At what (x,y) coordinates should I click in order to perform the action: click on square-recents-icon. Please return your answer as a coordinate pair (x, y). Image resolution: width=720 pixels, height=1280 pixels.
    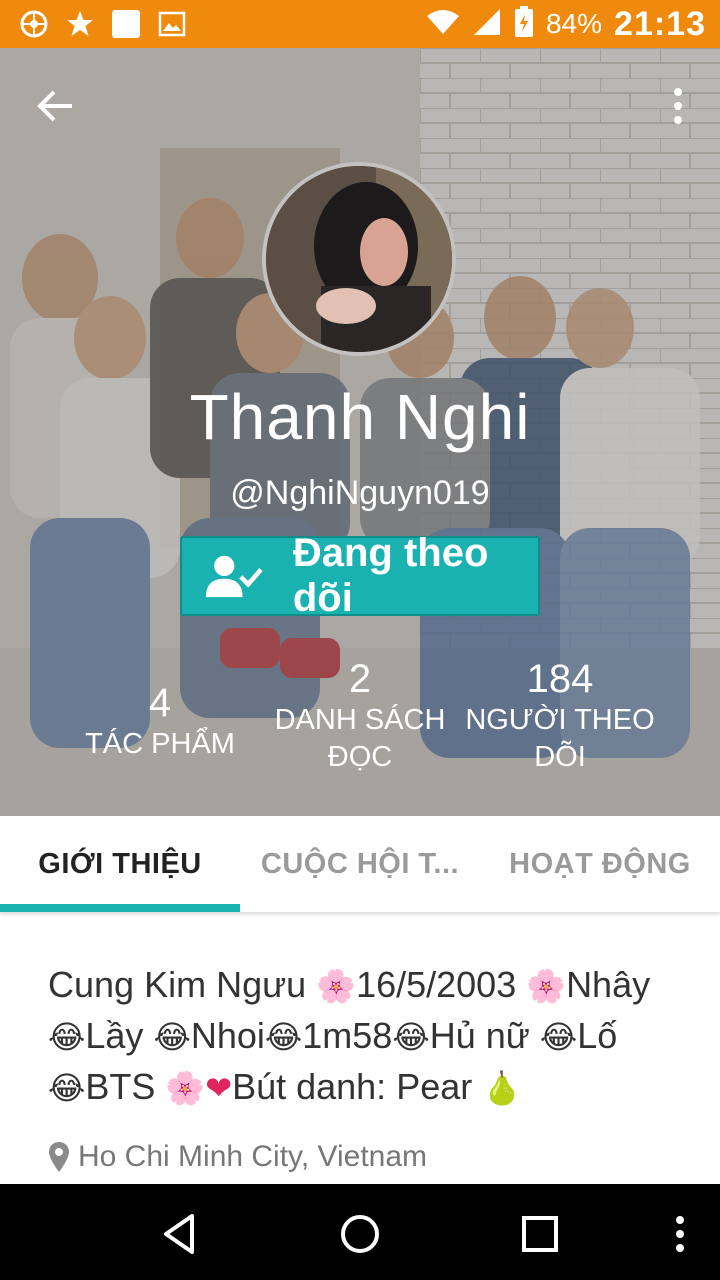
    Looking at the image, I should click on (540, 1234).